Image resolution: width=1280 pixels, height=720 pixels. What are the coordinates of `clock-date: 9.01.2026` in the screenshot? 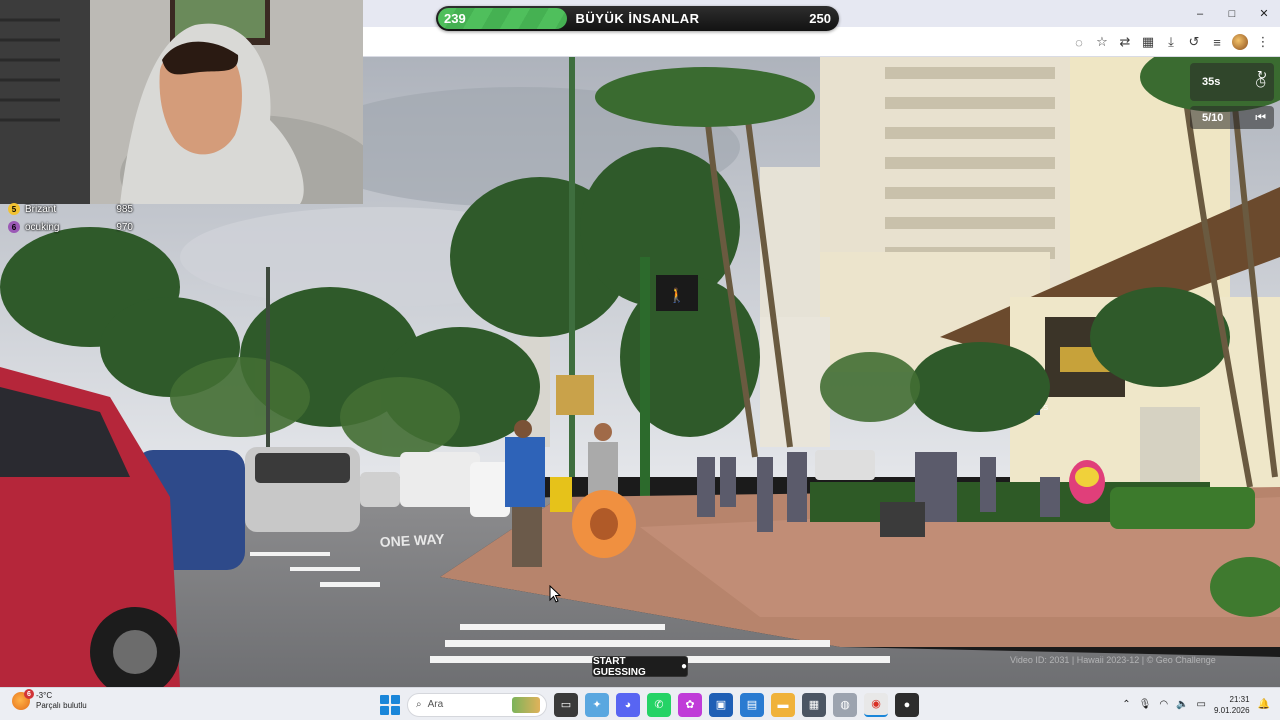 It's located at (1231, 710).